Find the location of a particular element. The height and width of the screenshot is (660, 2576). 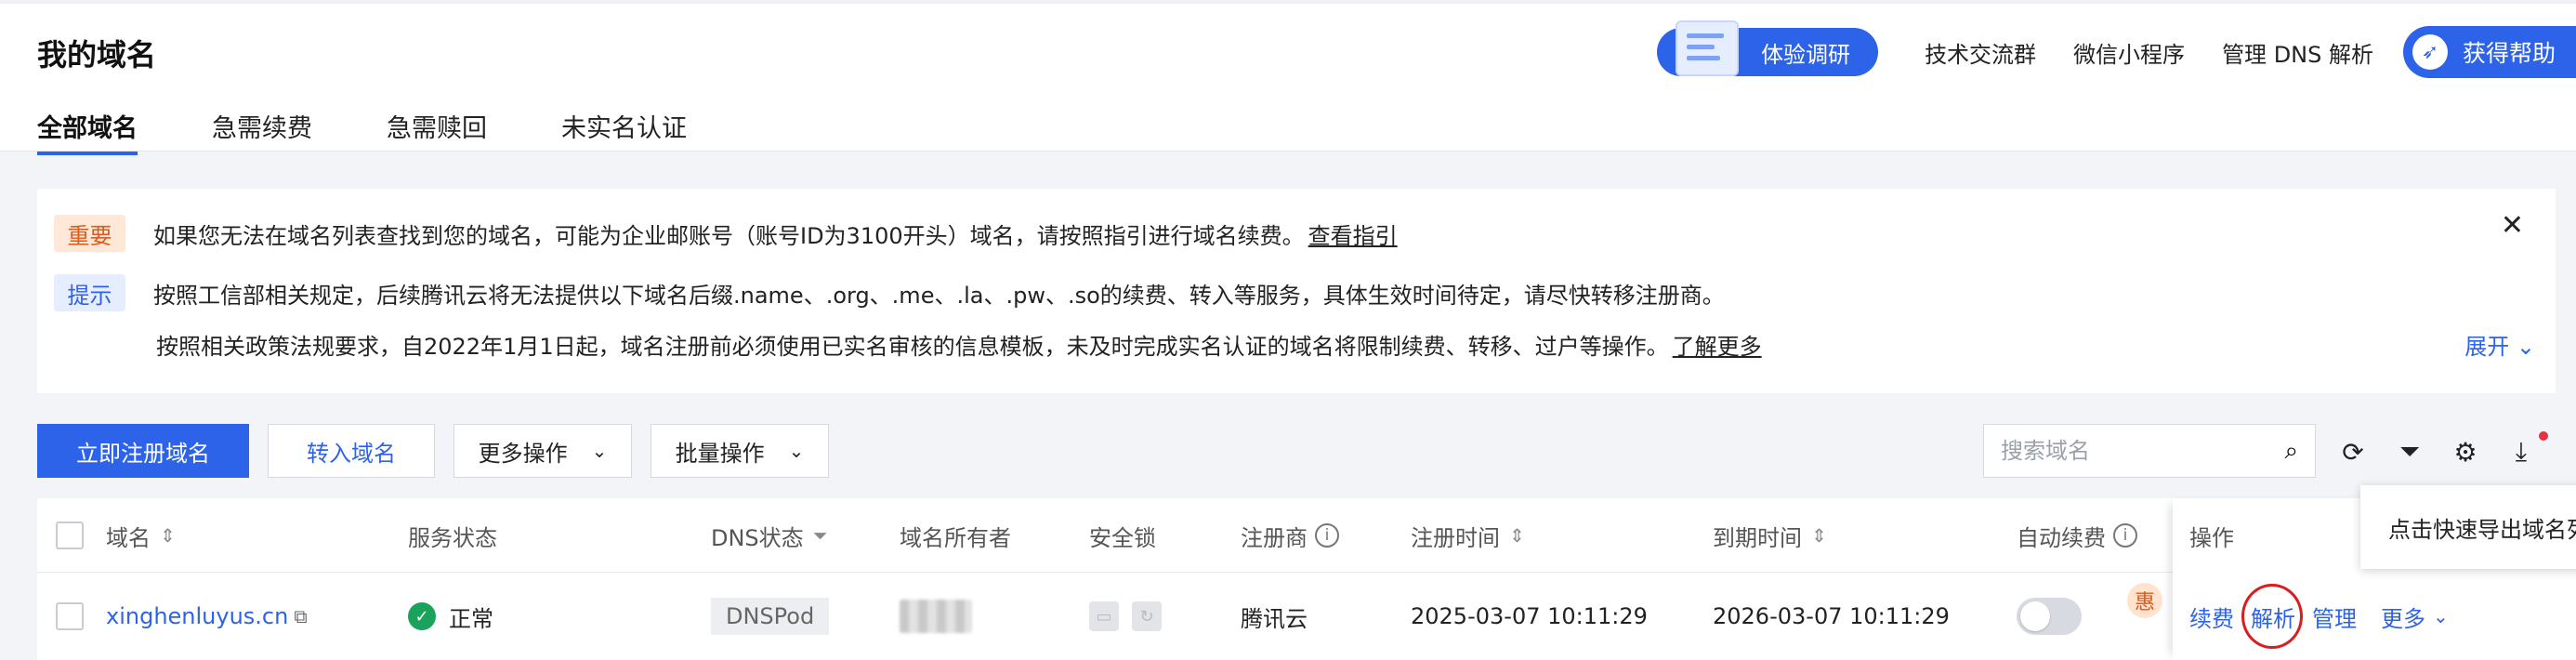

close-icon: ✕ is located at coordinates (2512, 225).